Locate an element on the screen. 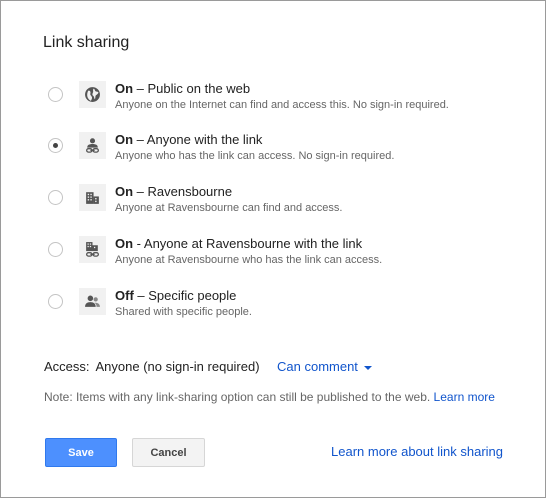 The height and width of the screenshot is (498, 546). access-value: Anyone (no sign-in required) is located at coordinates (177, 366).